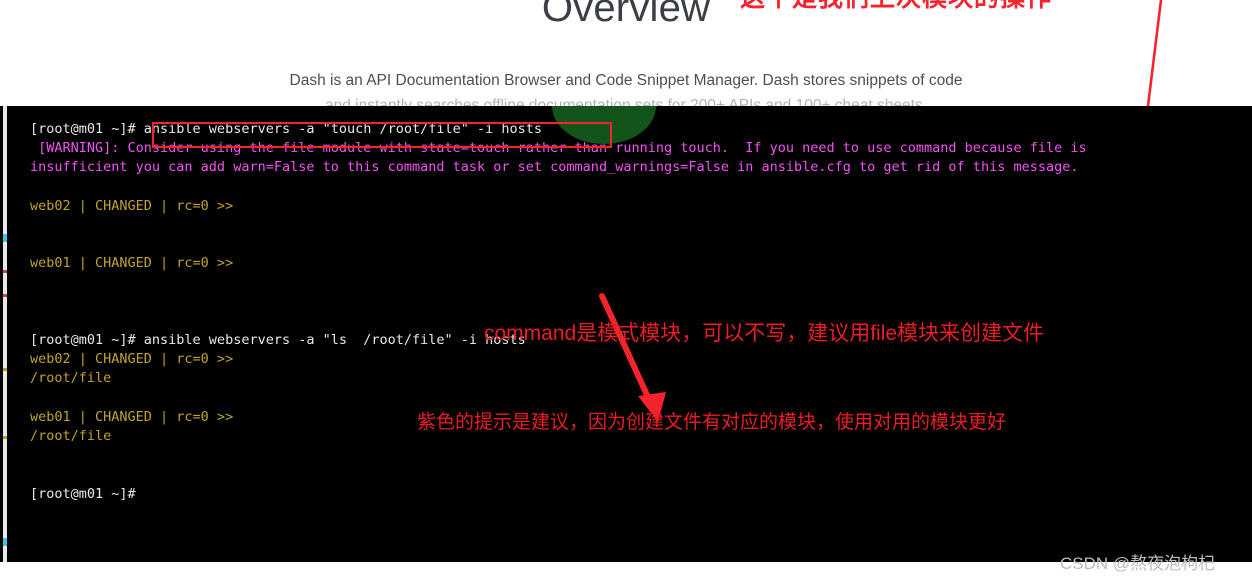 This screenshot has width=1252, height=584. I want to click on command-highlight-box, so click(382, 135).